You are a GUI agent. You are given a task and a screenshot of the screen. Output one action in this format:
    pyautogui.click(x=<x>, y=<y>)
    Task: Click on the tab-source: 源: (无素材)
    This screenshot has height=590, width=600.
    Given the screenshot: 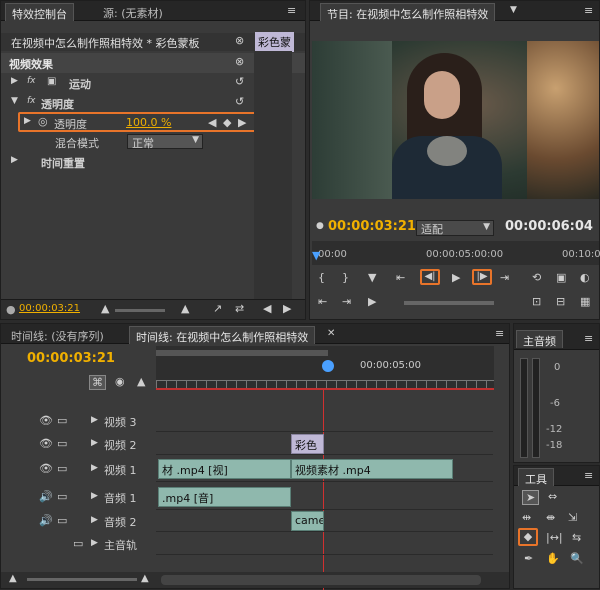 What is the action you would take?
    pyautogui.click(x=133, y=12)
    